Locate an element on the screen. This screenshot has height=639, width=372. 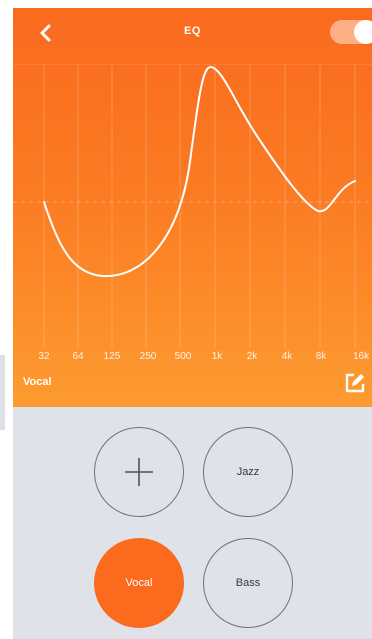
plus-icon is located at coordinates (139, 472).